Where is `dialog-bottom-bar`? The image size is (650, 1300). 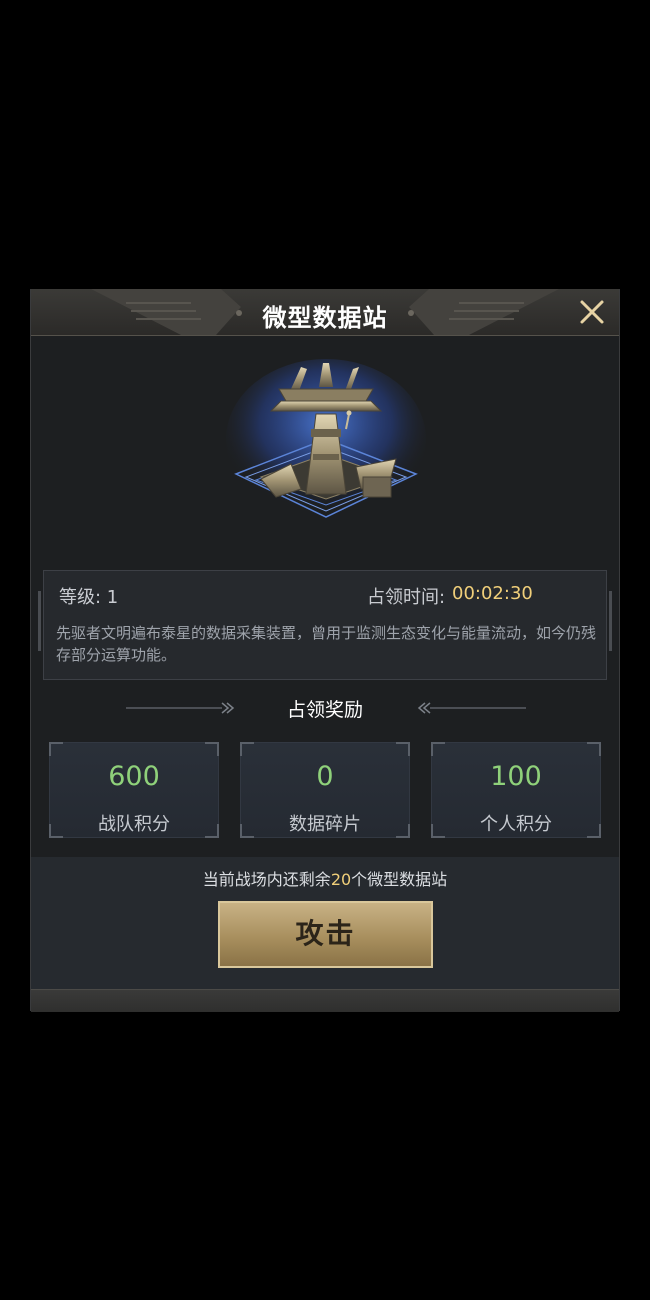
dialog-bottom-bar is located at coordinates (325, 1000).